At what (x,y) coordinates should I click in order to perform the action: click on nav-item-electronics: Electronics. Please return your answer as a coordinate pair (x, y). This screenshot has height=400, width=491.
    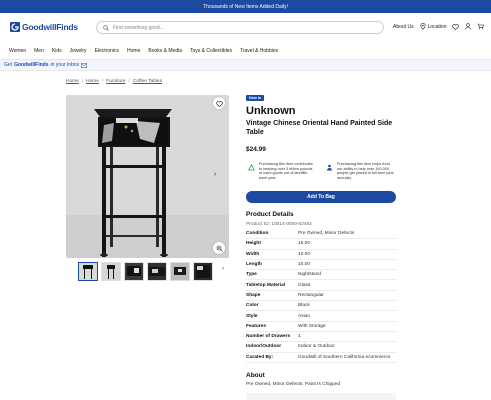
    Looking at the image, I should click on (107, 51).